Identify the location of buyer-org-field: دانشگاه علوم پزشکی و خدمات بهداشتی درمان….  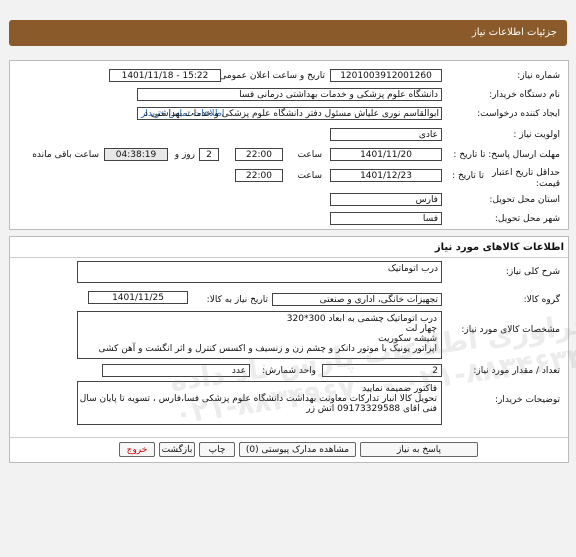
(289, 94).